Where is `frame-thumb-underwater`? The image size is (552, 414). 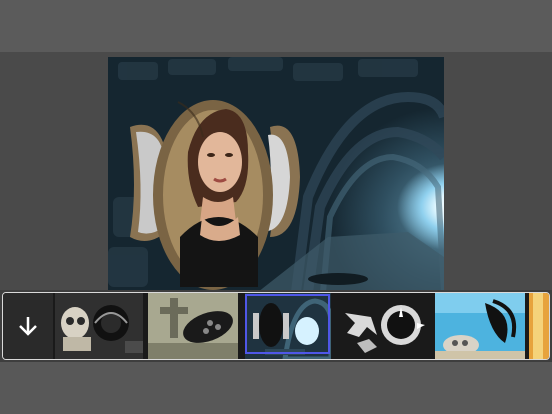 frame-thumb-underwater is located at coordinates (480, 326).